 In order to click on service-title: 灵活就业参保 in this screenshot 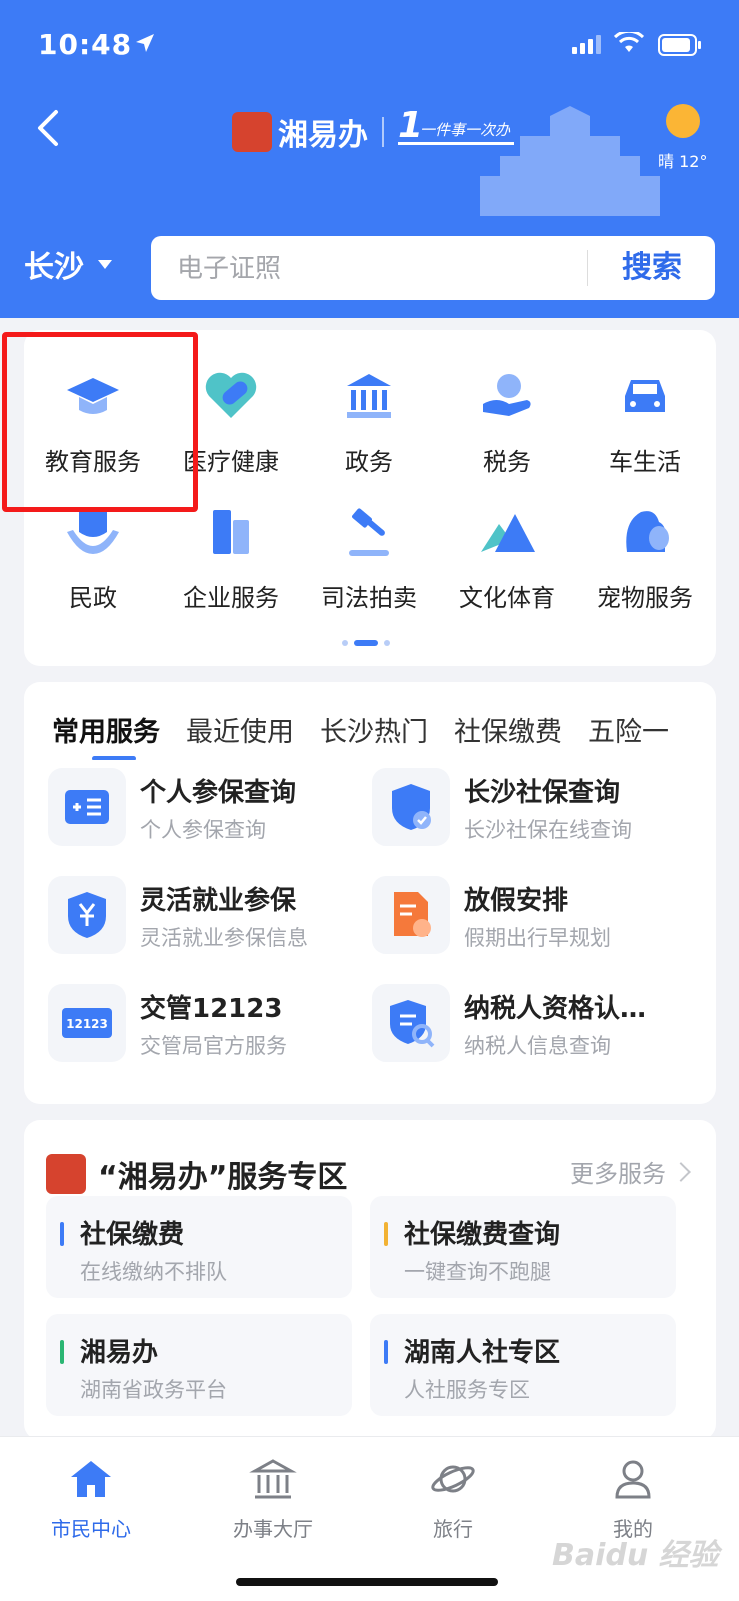, I will do `click(218, 901)`.